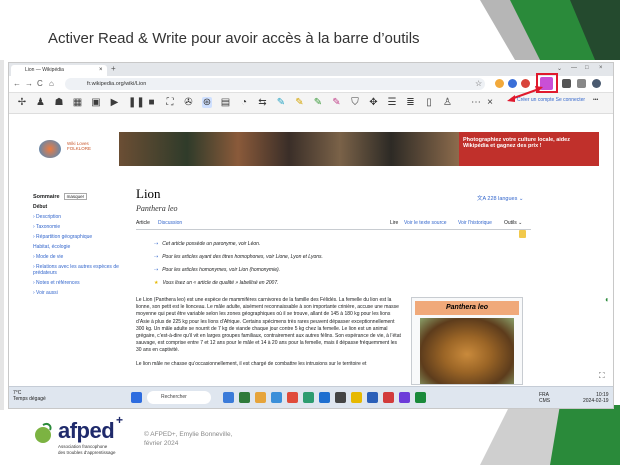 This screenshot has height=465, width=620. Describe the element at coordinates (300, 102) in the screenshot. I see `highlight-yellow-icon: ✎` at that location.